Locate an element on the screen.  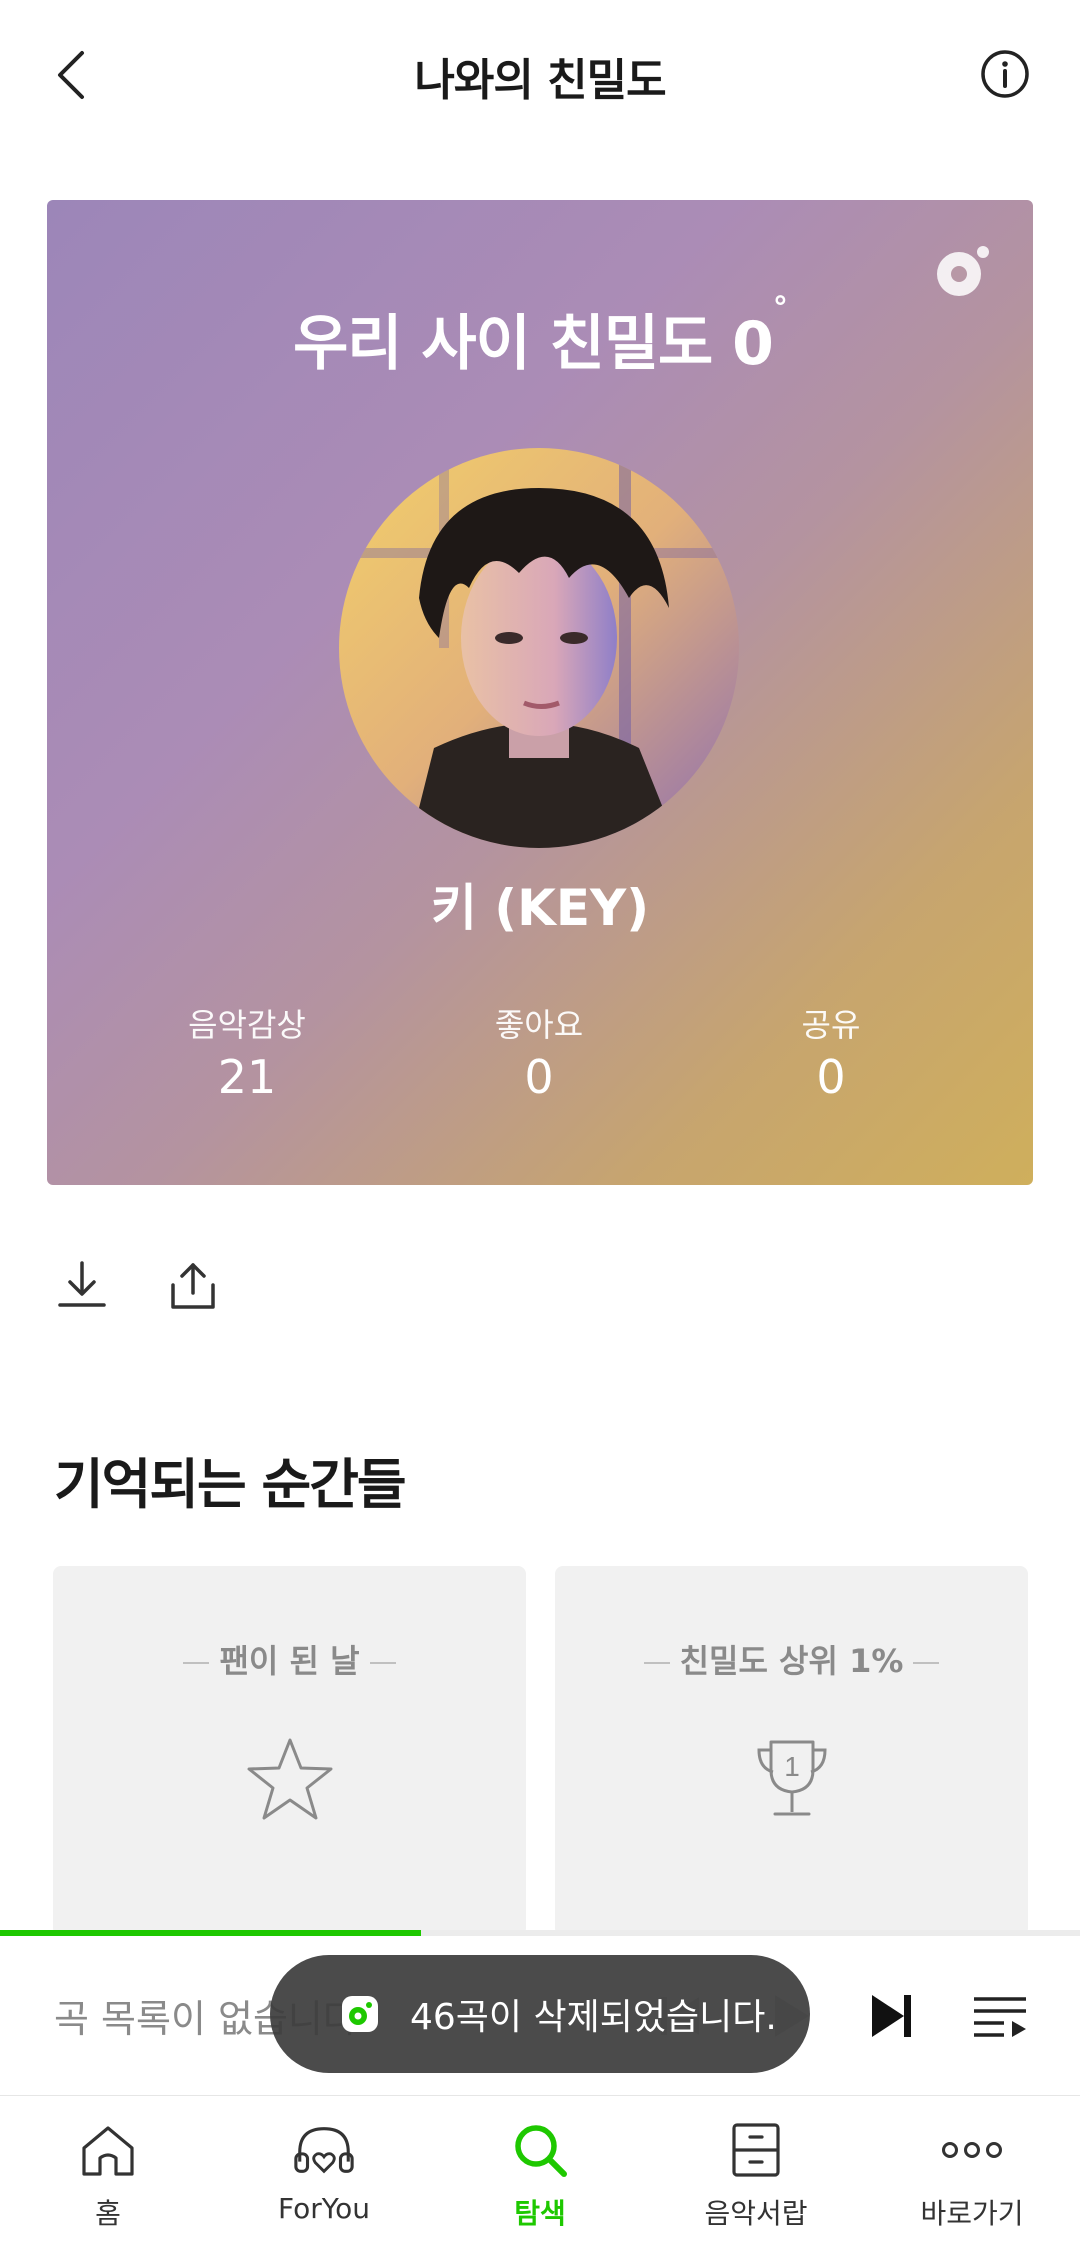
info-icon is located at coordinates (1005, 74).